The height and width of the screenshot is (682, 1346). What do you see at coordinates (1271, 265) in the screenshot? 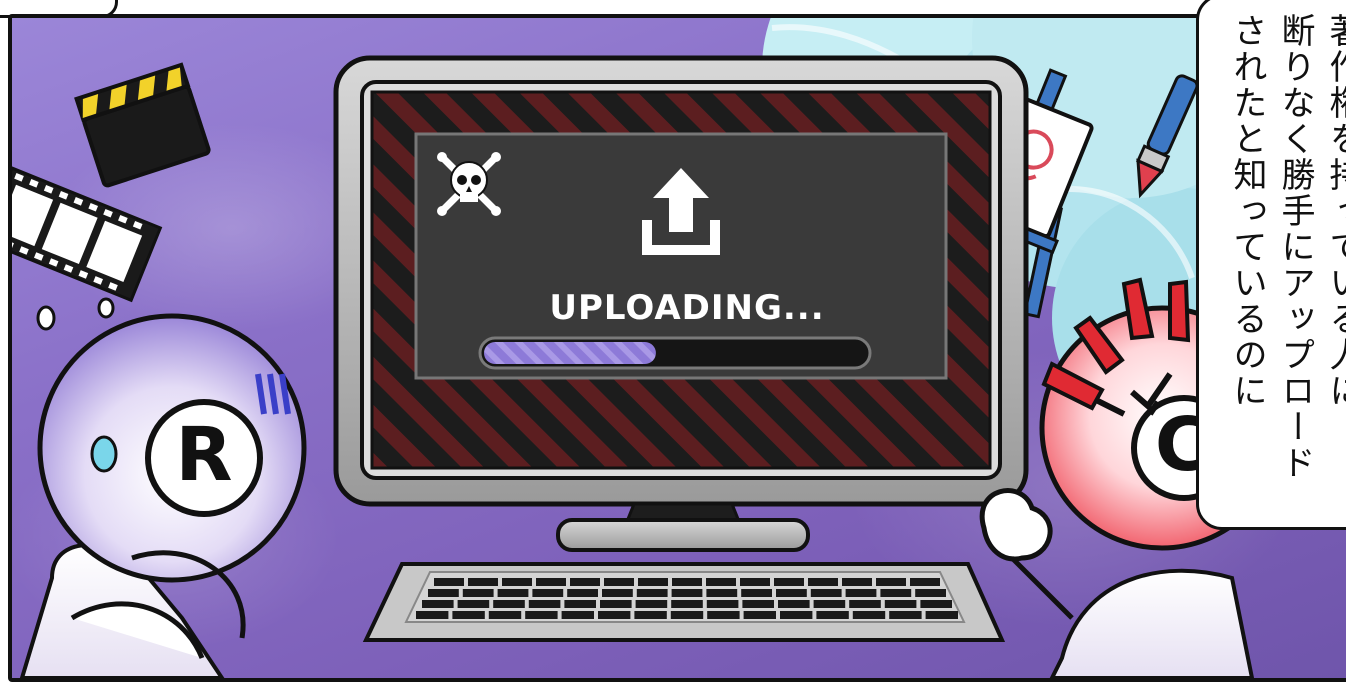
I see `speech-bubble: 著作権を持っている人に 断りなく勝手にアップロード されたと知っているのに` at bounding box center [1271, 265].